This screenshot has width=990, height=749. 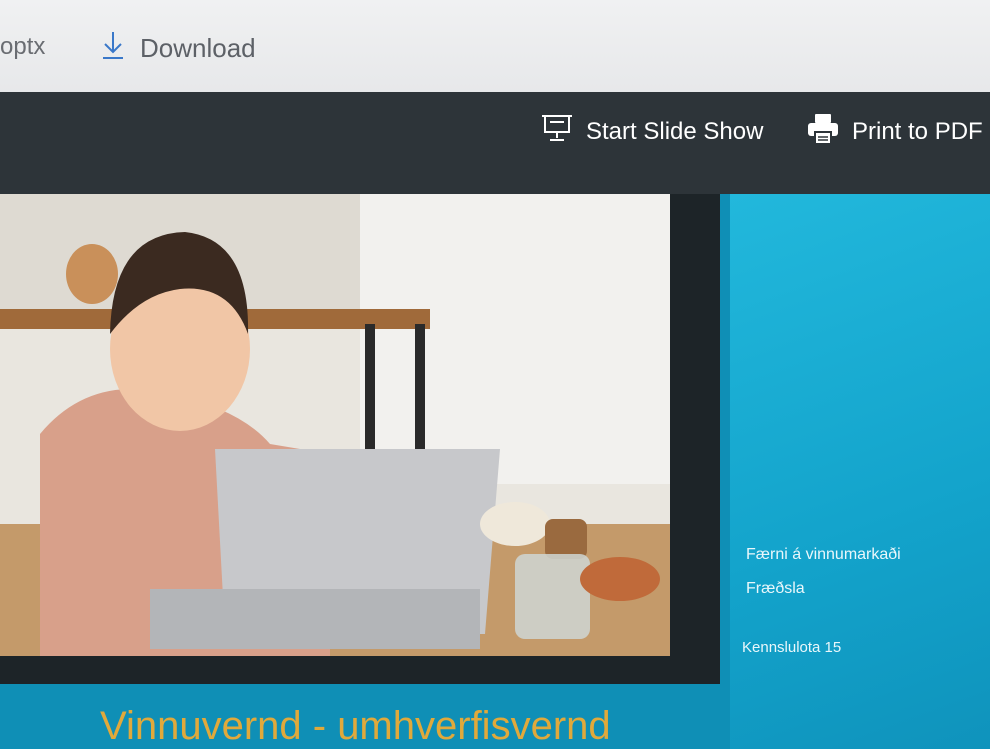 I want to click on download-label: Download, so click(x=198, y=47).